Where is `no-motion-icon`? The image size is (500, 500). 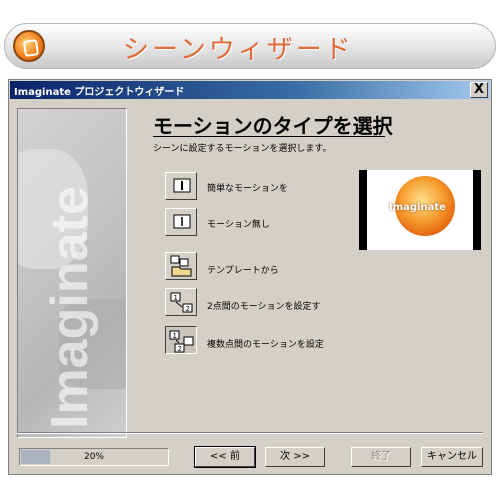 no-motion-icon is located at coordinates (182, 221).